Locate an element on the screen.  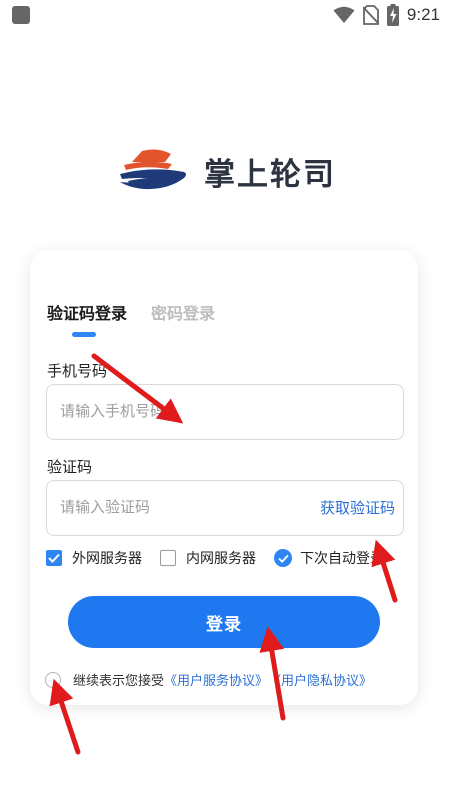
internal-server-label: 内网服务器 is located at coordinates (221, 559).